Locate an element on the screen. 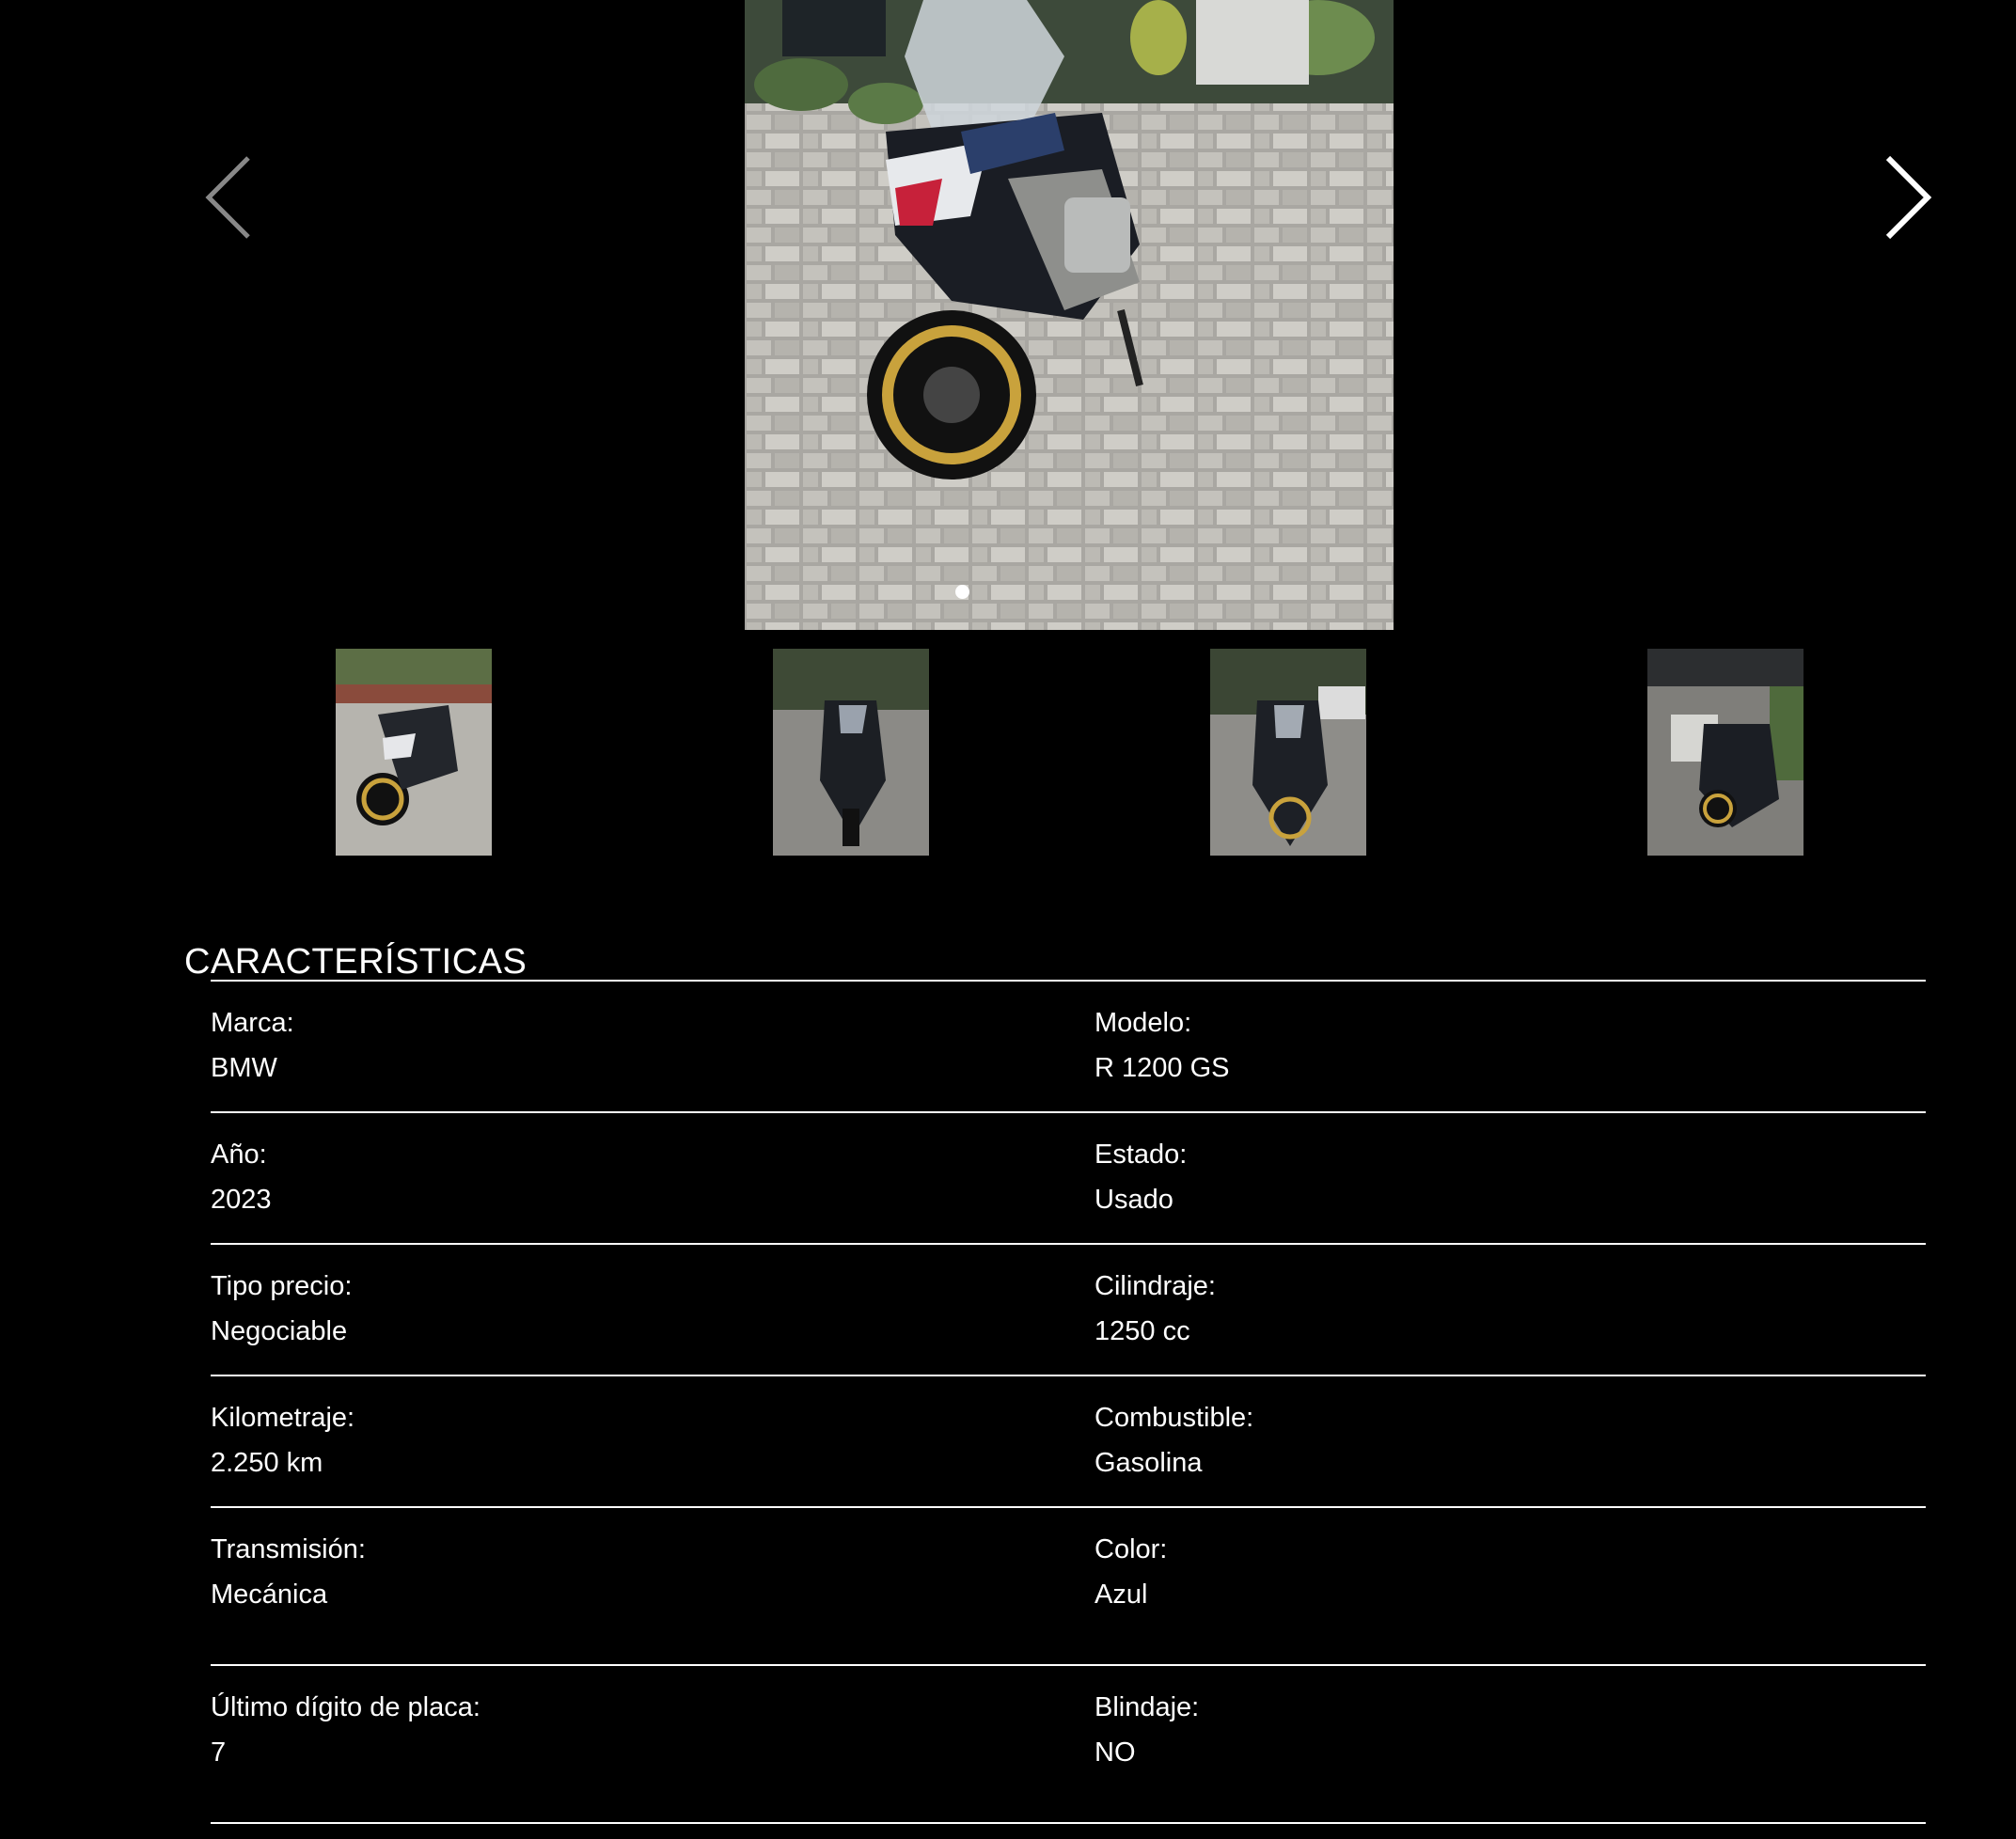  spec-label-tipo-precio: Tipo precio: is located at coordinates (282, 1286).